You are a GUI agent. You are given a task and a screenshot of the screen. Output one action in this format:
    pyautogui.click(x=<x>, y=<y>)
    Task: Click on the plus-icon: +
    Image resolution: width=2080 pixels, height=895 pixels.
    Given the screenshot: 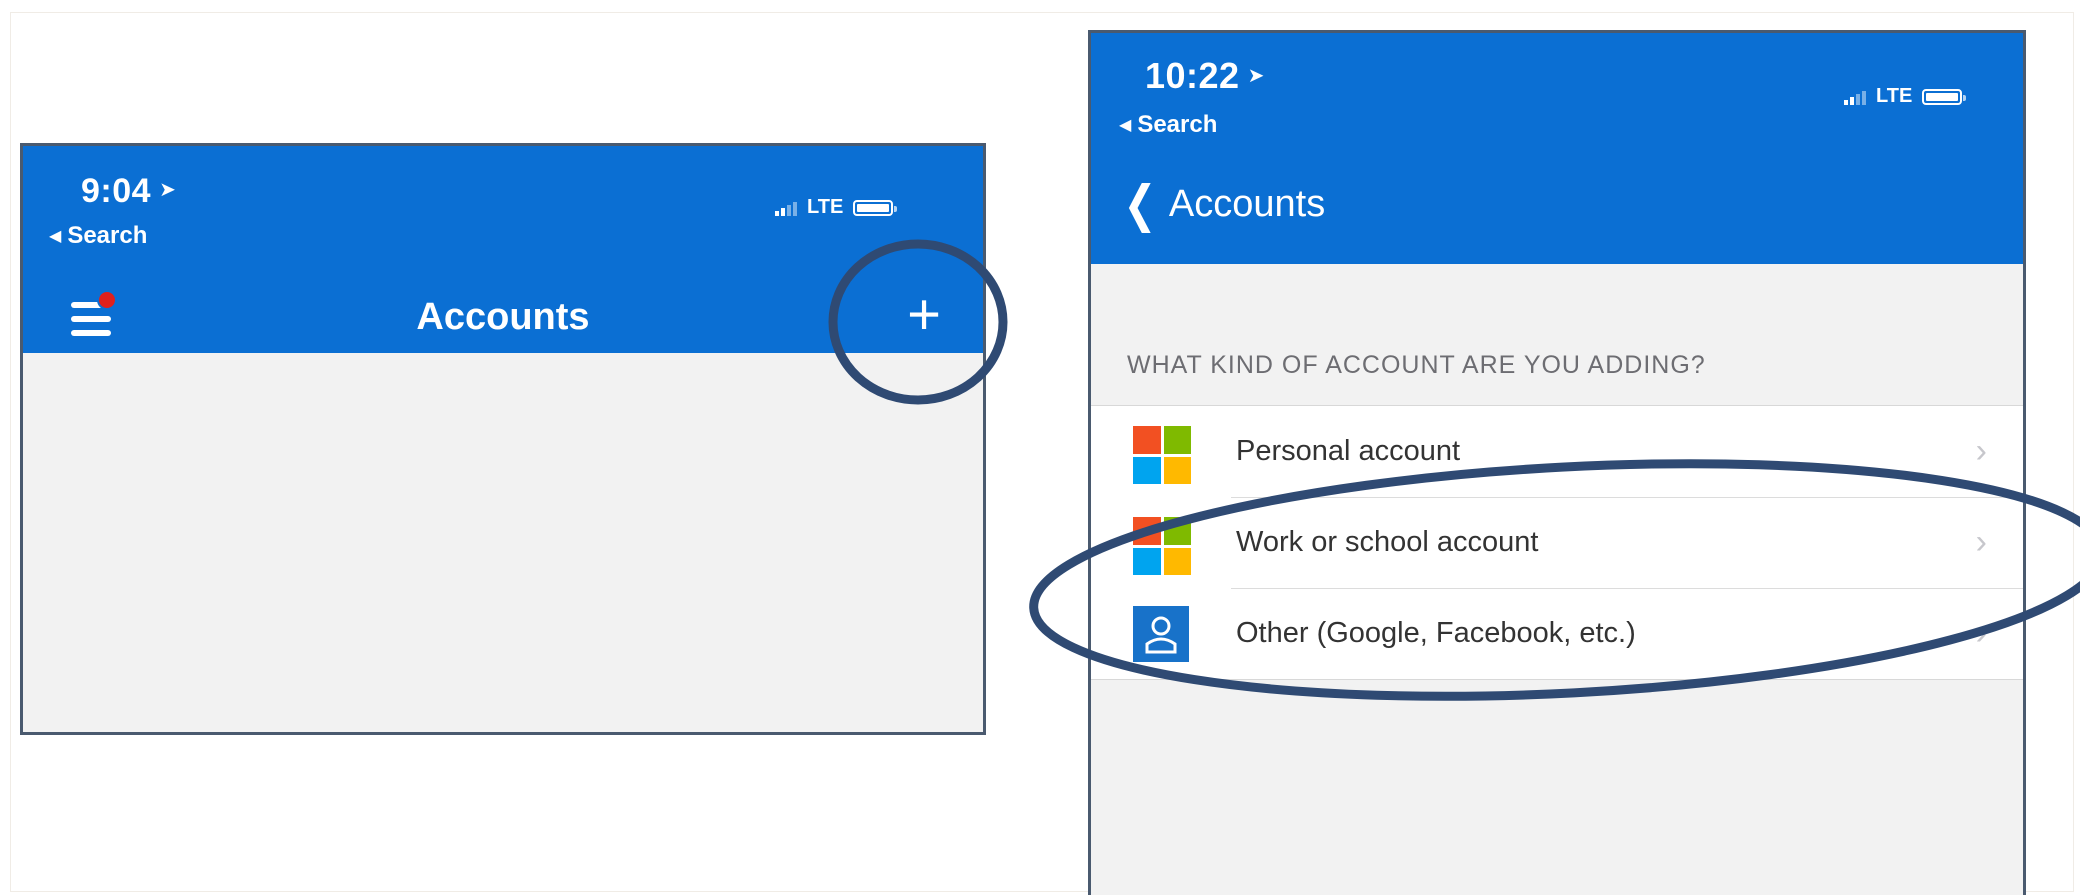 What is the action you would take?
    pyautogui.click(x=924, y=314)
    